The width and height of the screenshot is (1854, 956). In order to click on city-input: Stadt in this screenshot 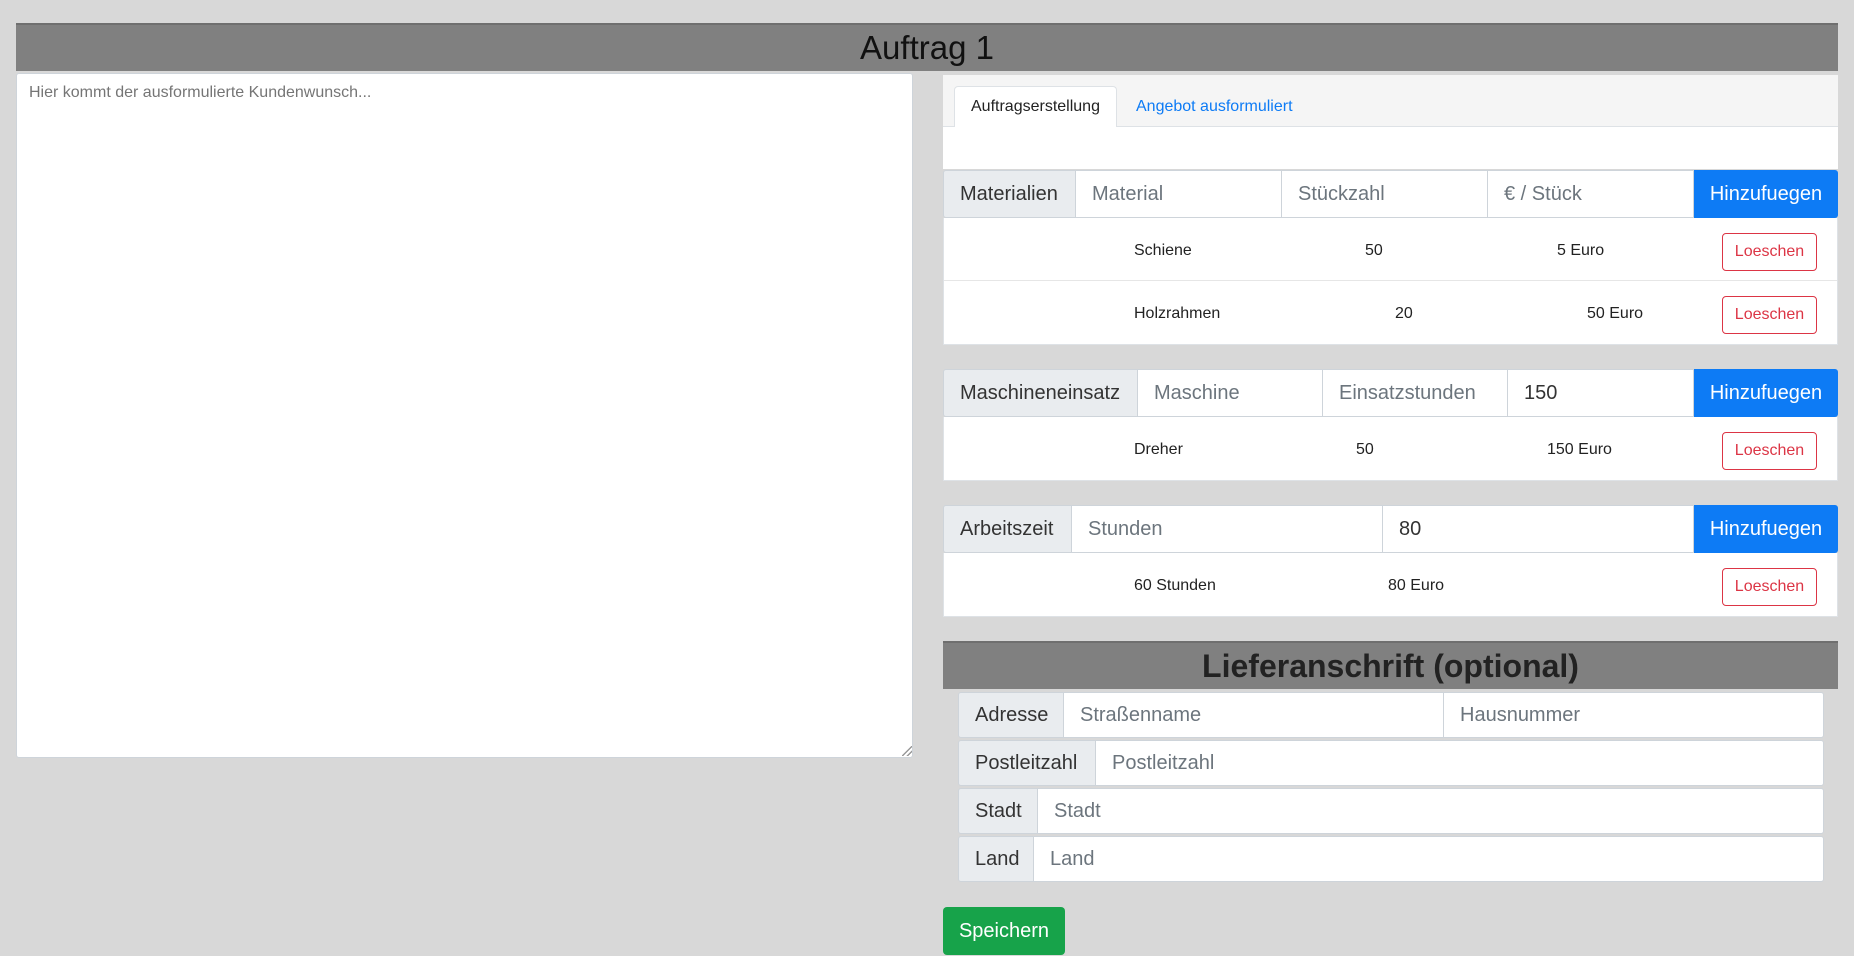, I will do `click(1431, 811)`.